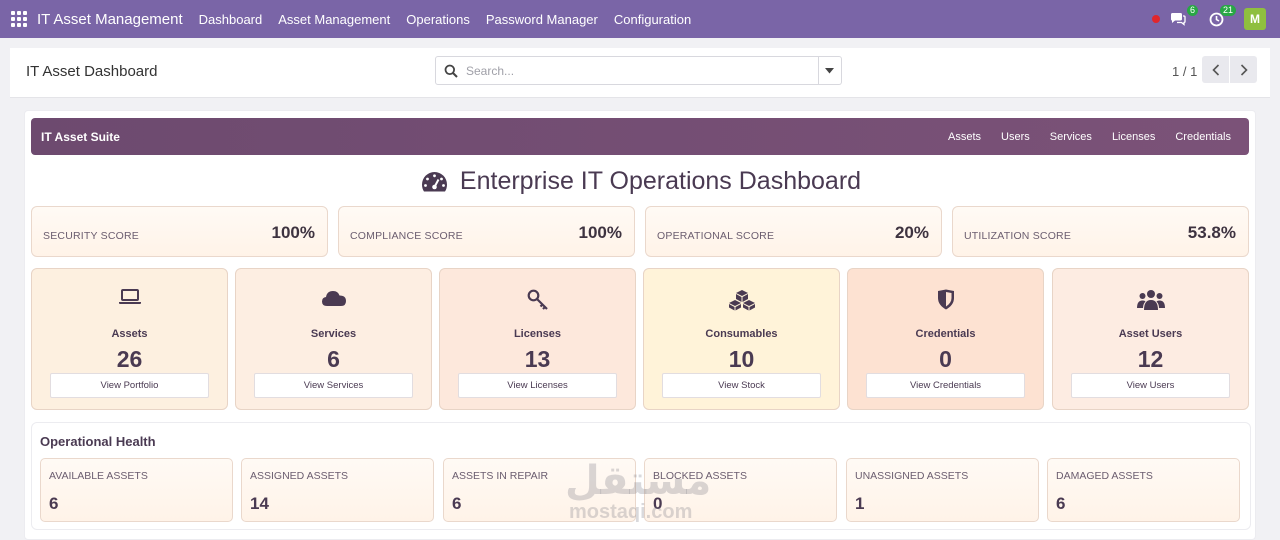  I want to click on status-dot, so click(1156, 19).